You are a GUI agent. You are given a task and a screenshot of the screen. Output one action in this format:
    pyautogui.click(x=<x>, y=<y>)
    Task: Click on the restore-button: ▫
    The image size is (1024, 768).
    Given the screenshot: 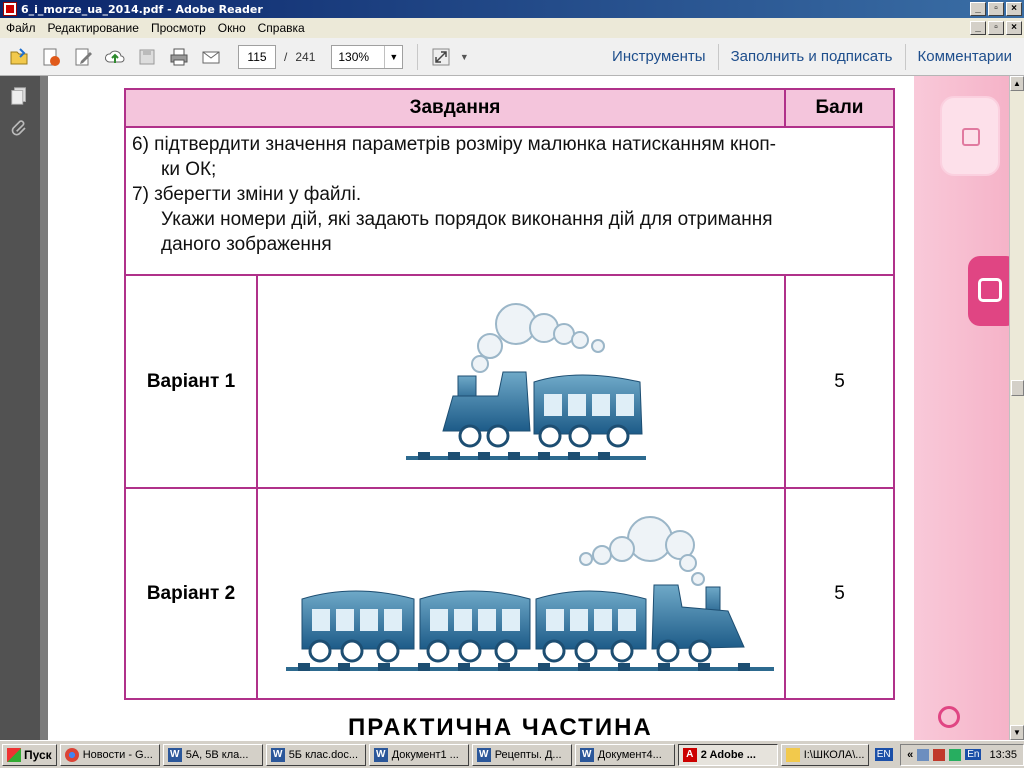 What is the action you would take?
    pyautogui.click(x=996, y=9)
    